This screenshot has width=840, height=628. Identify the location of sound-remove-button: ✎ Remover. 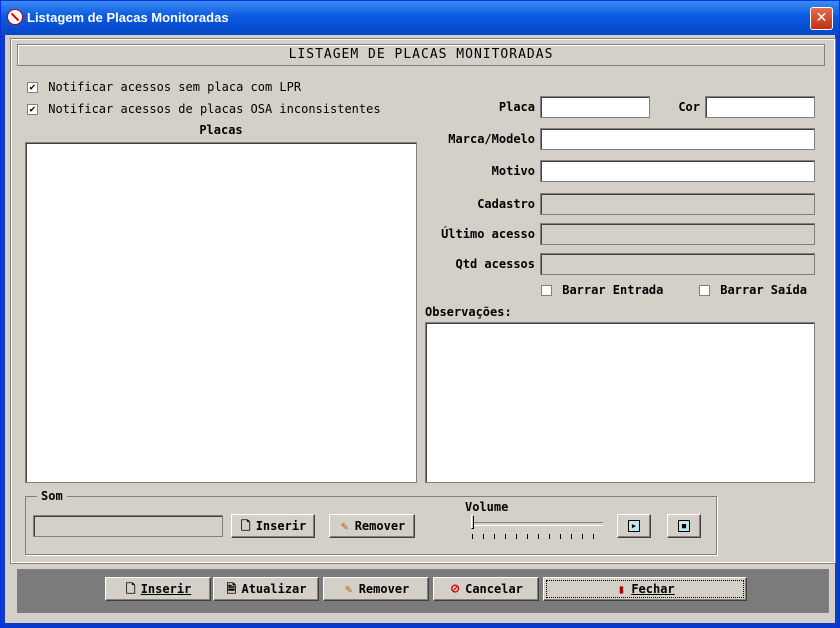
(372, 526).